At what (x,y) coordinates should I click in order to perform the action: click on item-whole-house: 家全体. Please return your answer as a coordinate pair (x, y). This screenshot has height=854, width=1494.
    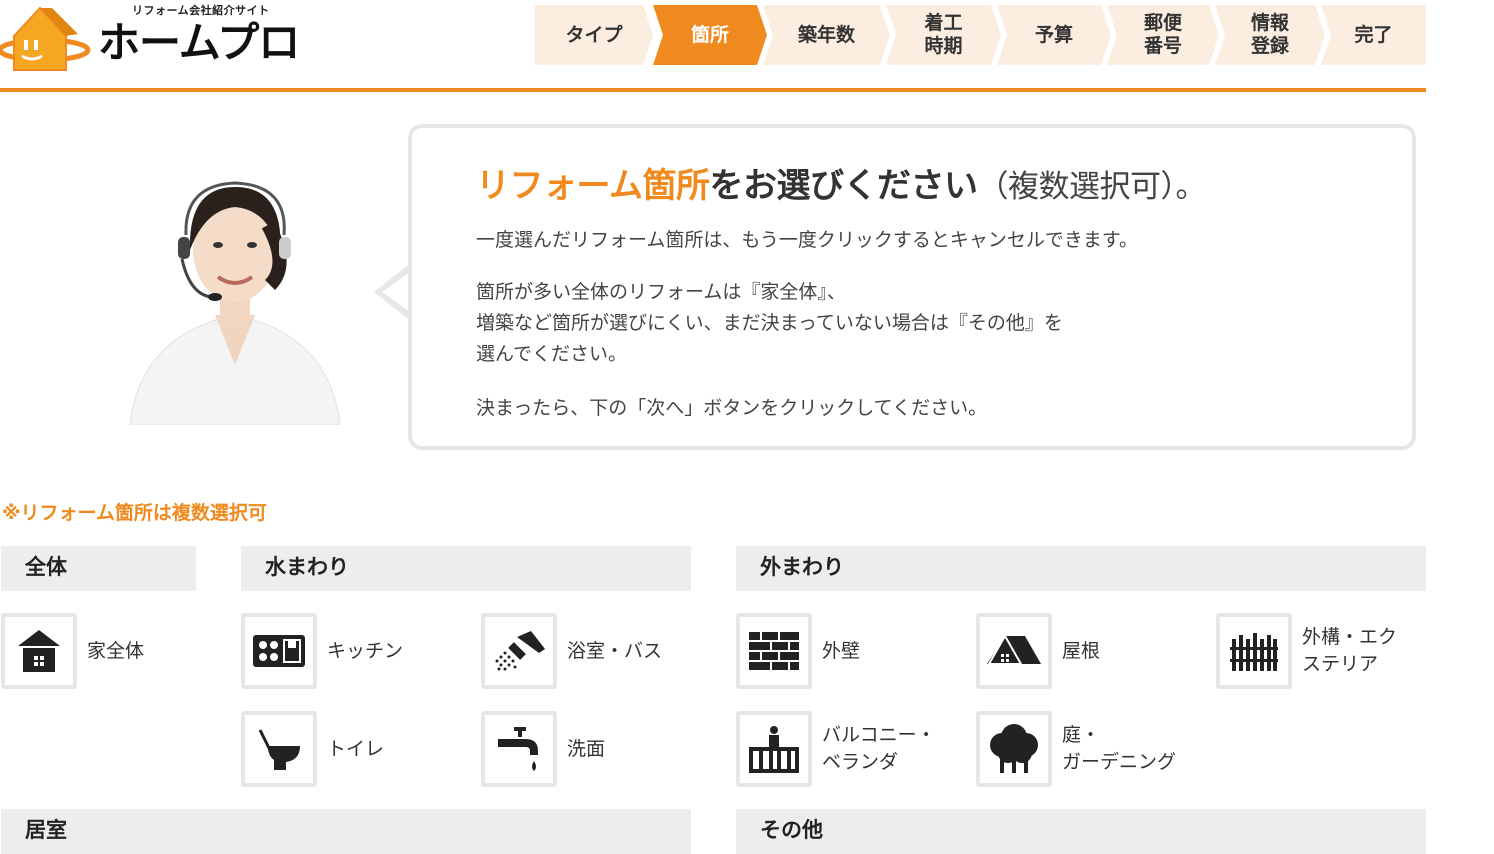
    Looking at the image, I should click on (109, 651).